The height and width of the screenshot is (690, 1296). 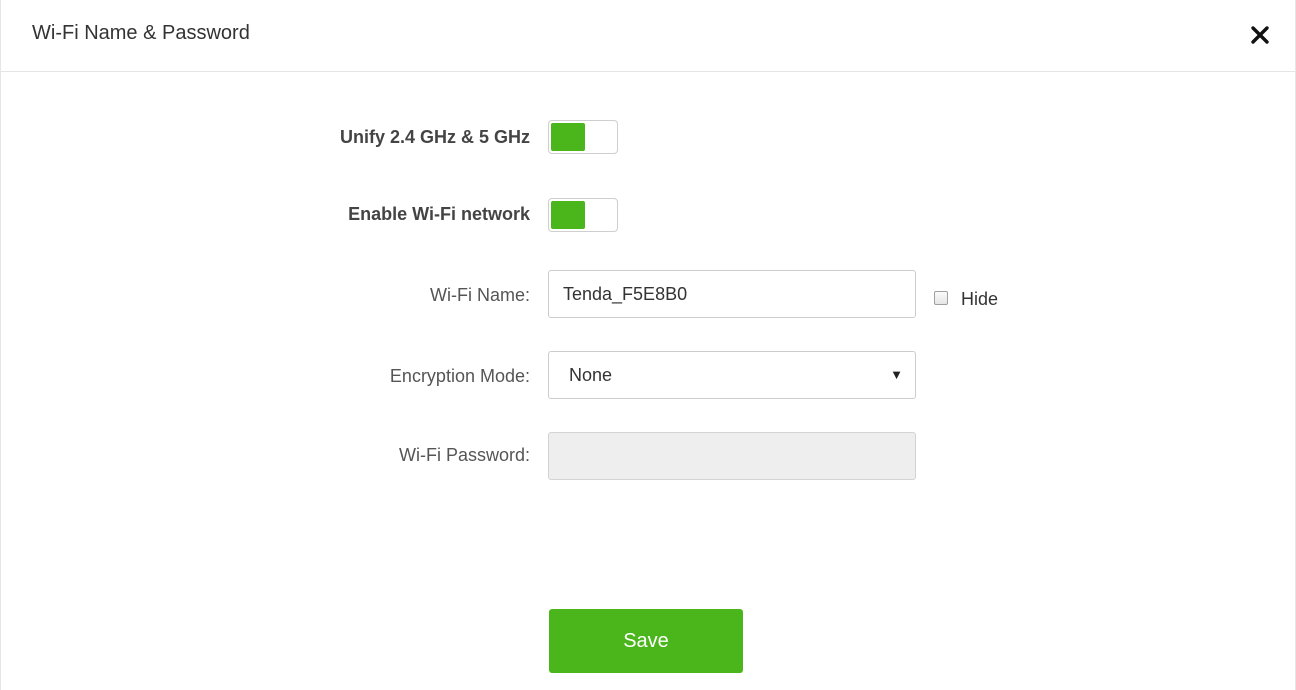 I want to click on unify-label: Unify 2.4 GHz & 5 GHz, so click(x=434, y=137).